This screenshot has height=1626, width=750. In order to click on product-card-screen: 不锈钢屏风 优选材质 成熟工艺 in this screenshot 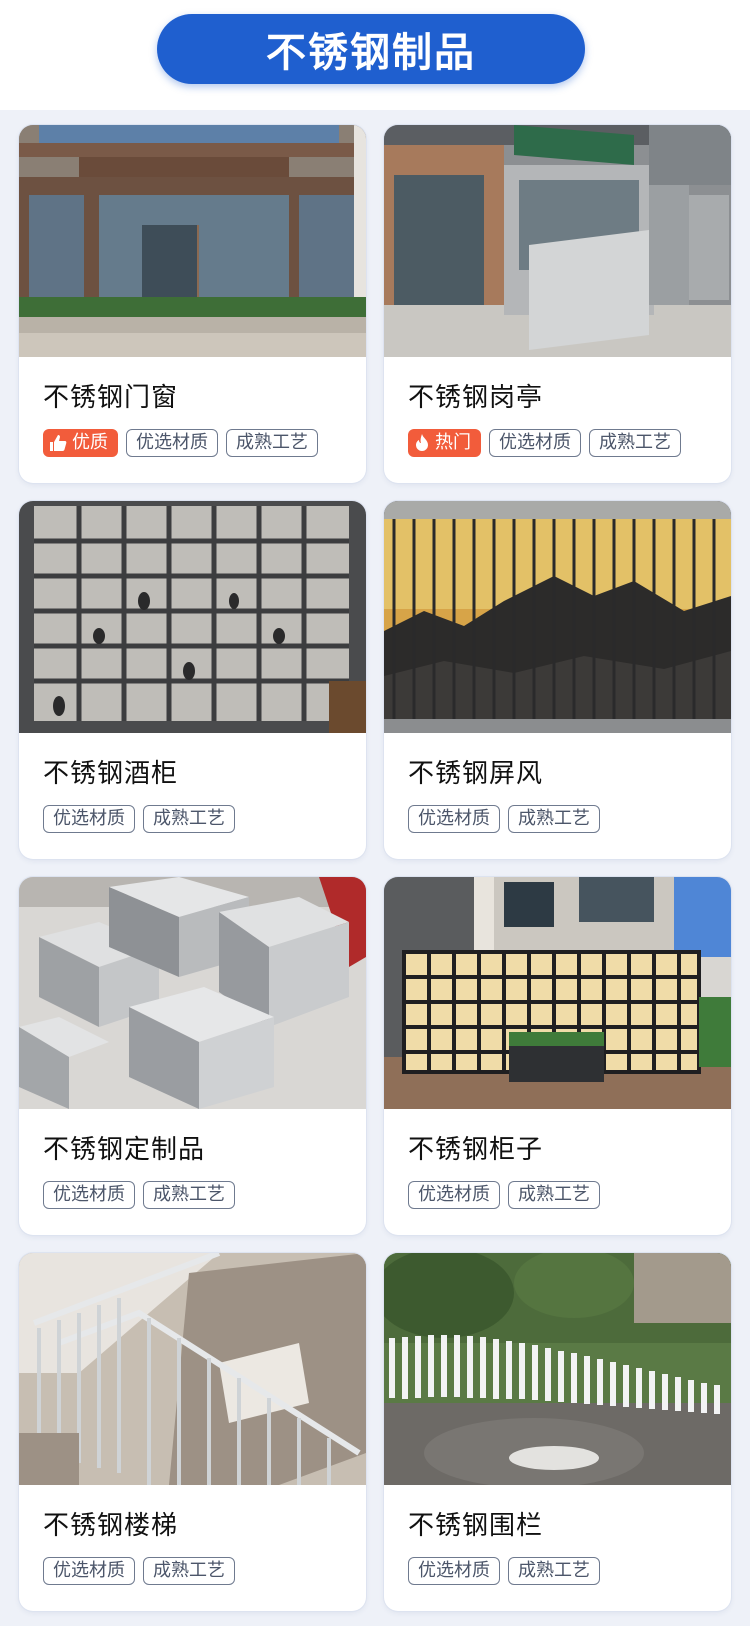, I will do `click(557, 680)`.